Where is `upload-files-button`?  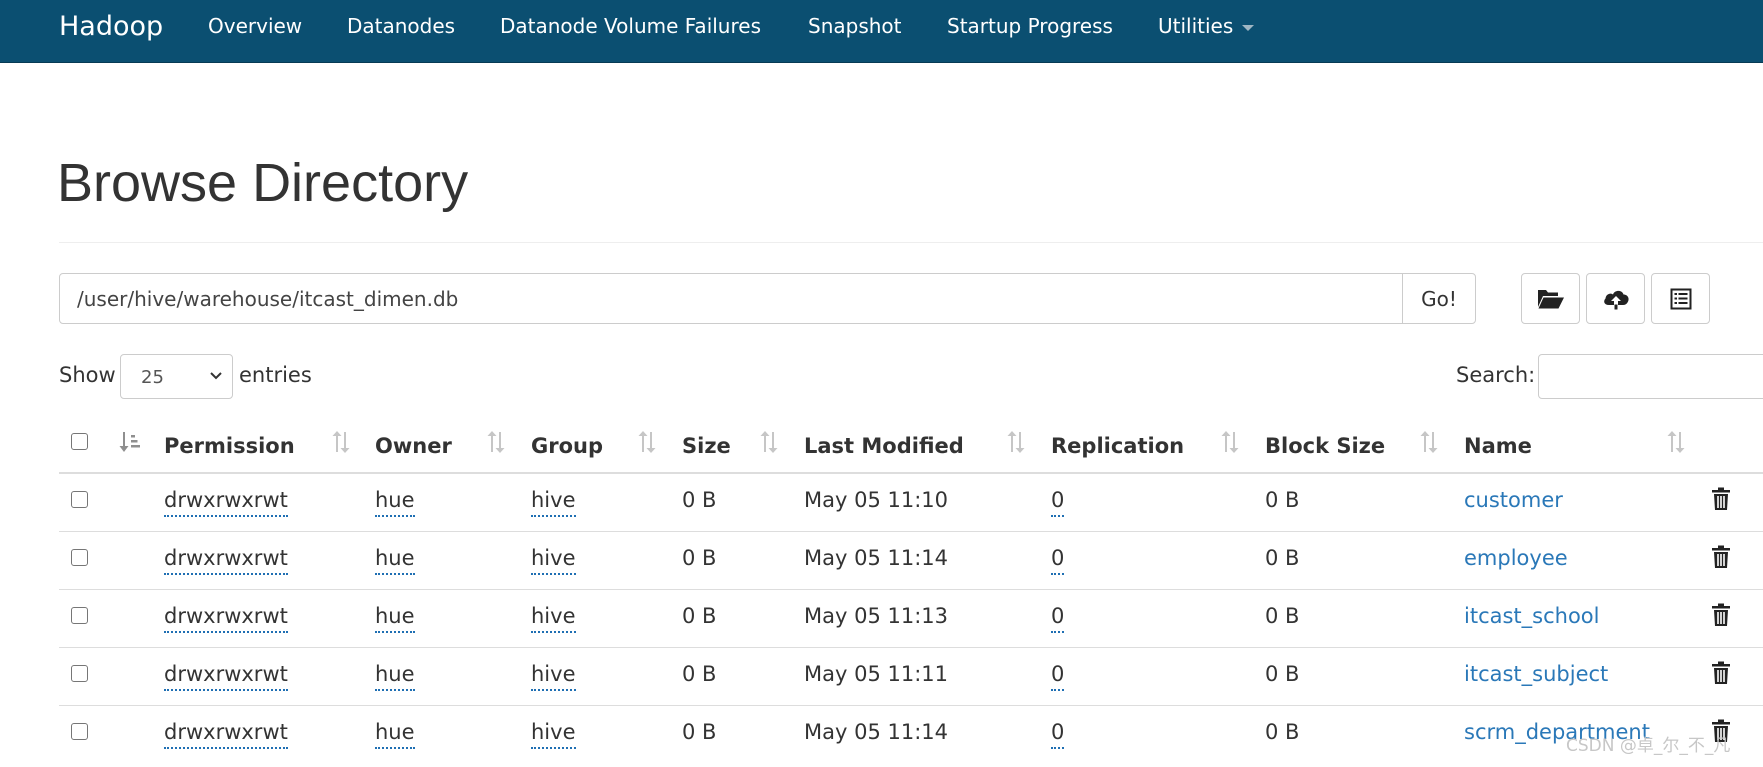
upload-files-button is located at coordinates (1615, 298).